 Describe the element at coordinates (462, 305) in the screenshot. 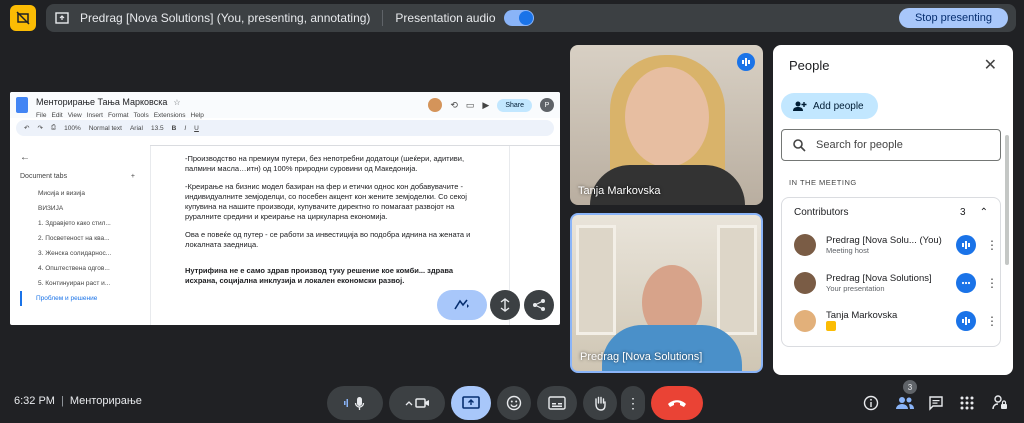

I see `annotate-pen-button` at that location.